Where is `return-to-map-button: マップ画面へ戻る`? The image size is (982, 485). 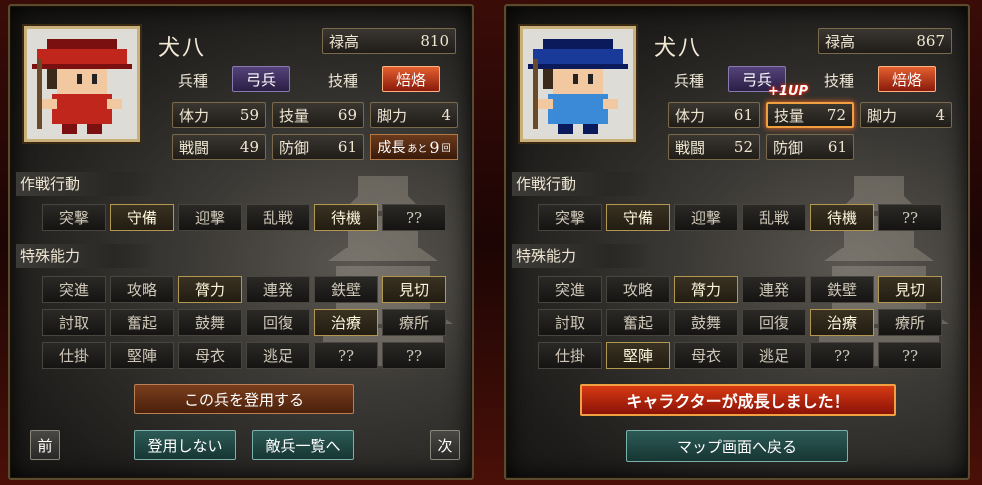
return-to-map-button: マップ画面へ戻る is located at coordinates (737, 446).